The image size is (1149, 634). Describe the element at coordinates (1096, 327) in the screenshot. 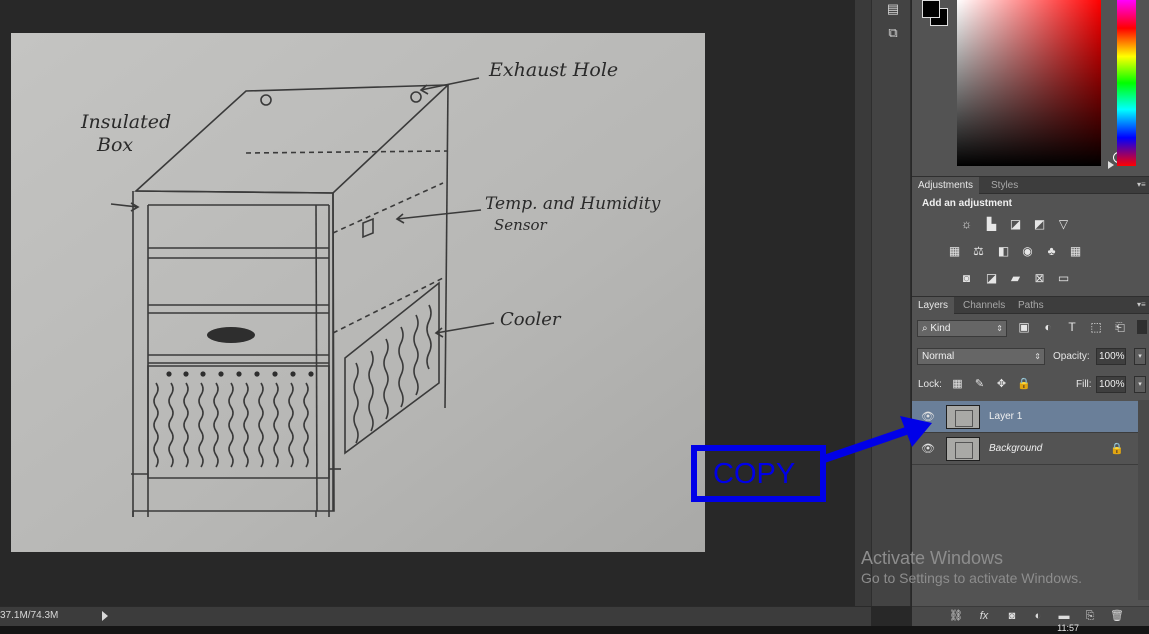

I see `filter-shape-icon: ⬚` at that location.